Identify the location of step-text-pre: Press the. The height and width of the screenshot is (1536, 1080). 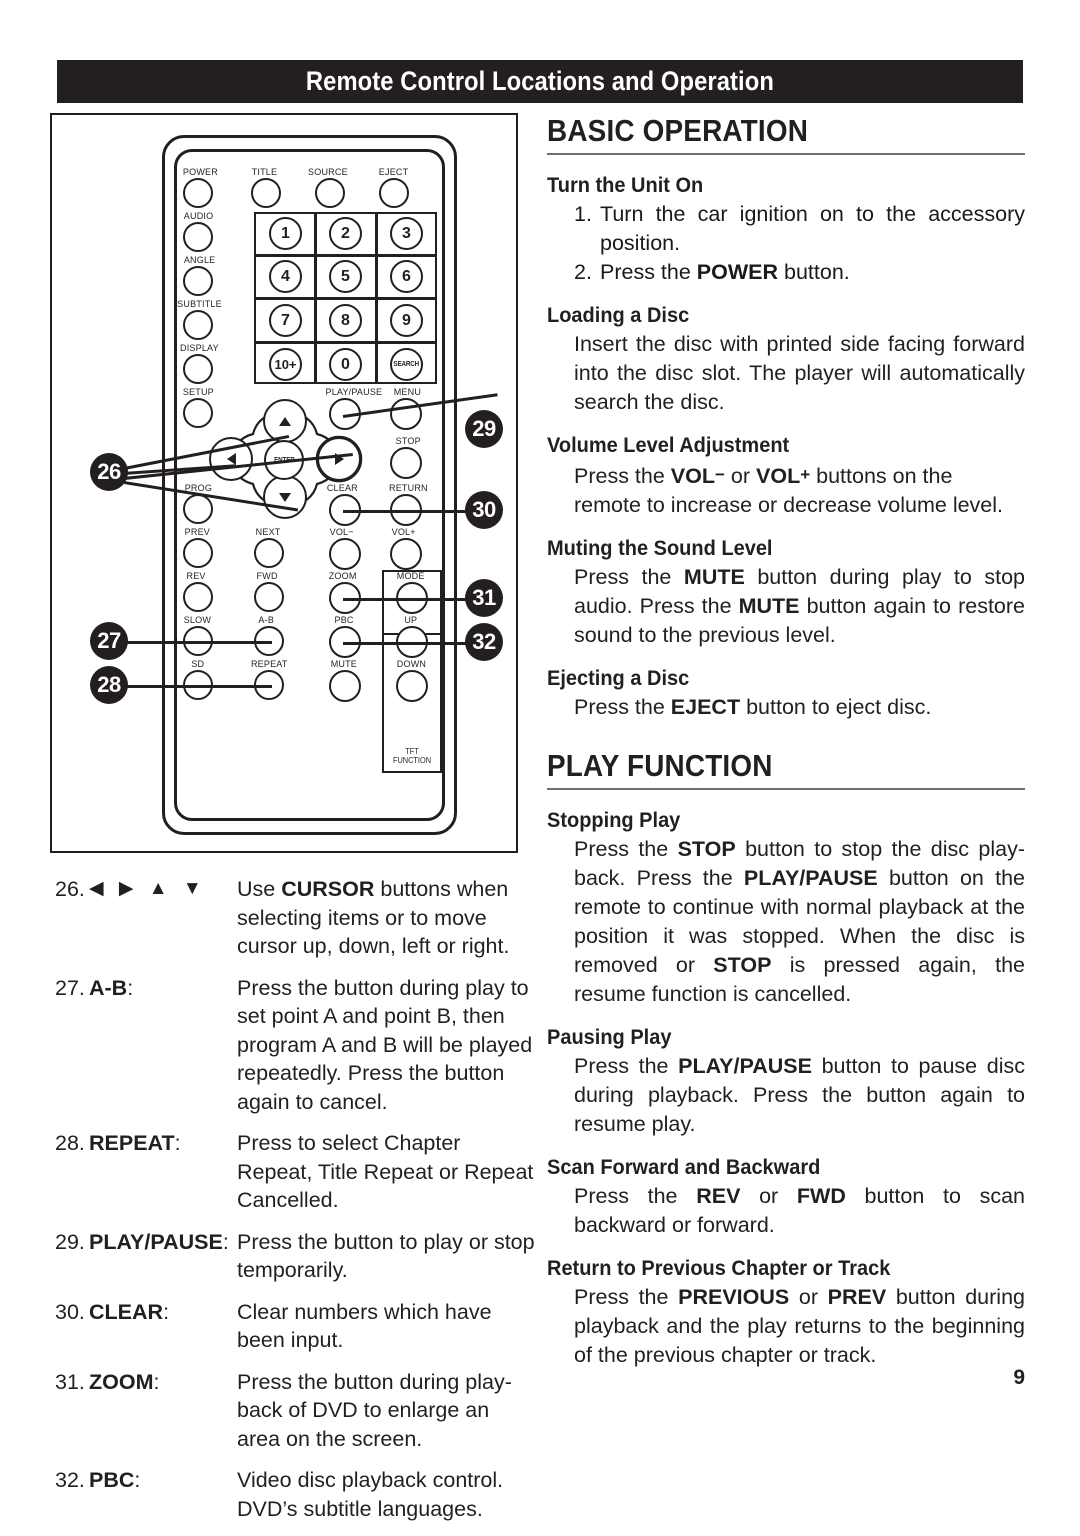
(648, 272).